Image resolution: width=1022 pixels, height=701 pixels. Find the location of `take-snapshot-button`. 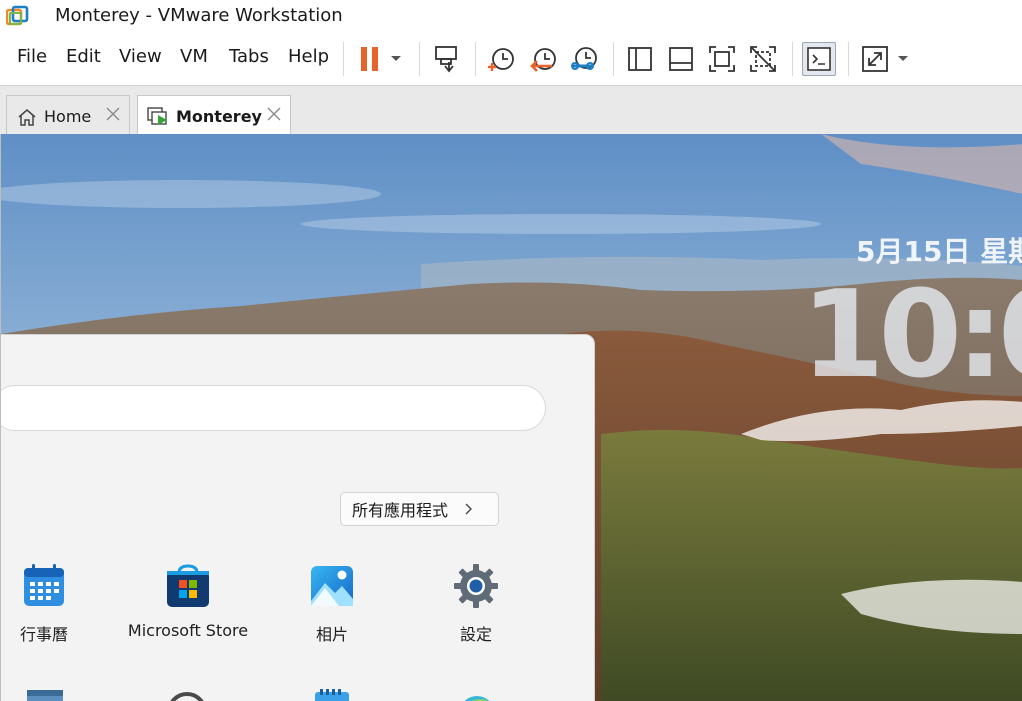

take-snapshot-button is located at coordinates (501, 59).